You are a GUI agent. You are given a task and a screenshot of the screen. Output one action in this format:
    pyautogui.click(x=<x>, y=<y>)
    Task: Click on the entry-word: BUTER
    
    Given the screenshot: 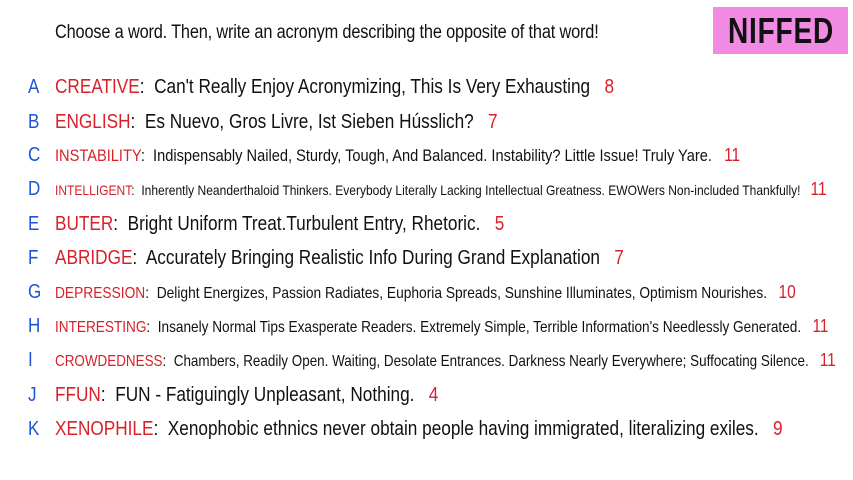 What is the action you would take?
    pyautogui.click(x=84, y=223)
    